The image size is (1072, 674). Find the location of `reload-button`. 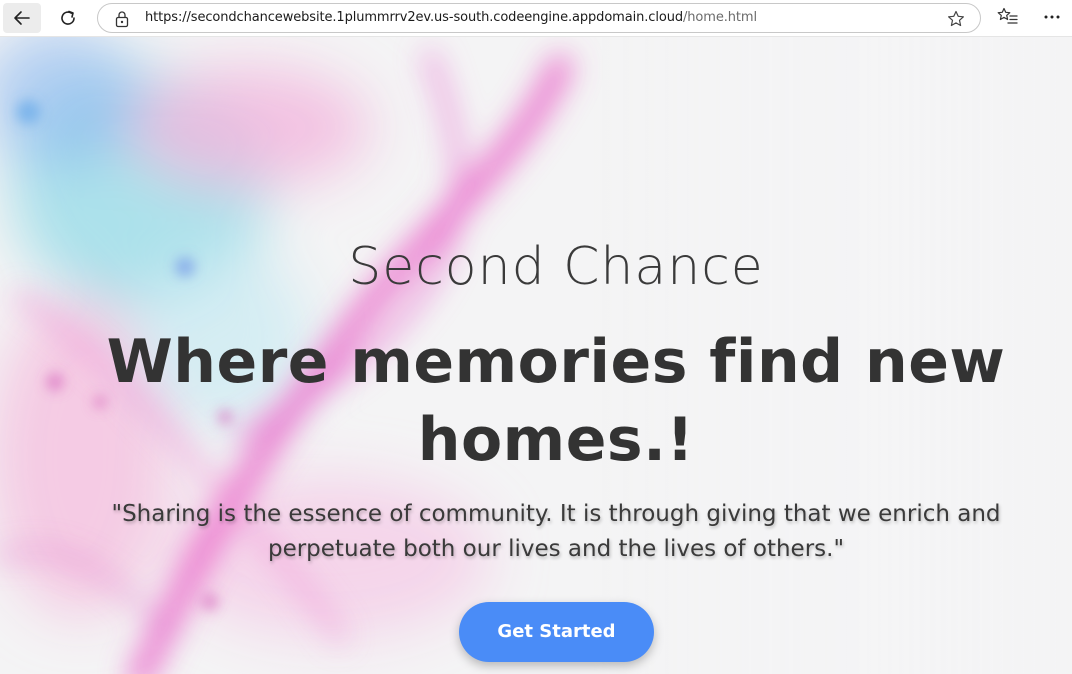

reload-button is located at coordinates (68, 18).